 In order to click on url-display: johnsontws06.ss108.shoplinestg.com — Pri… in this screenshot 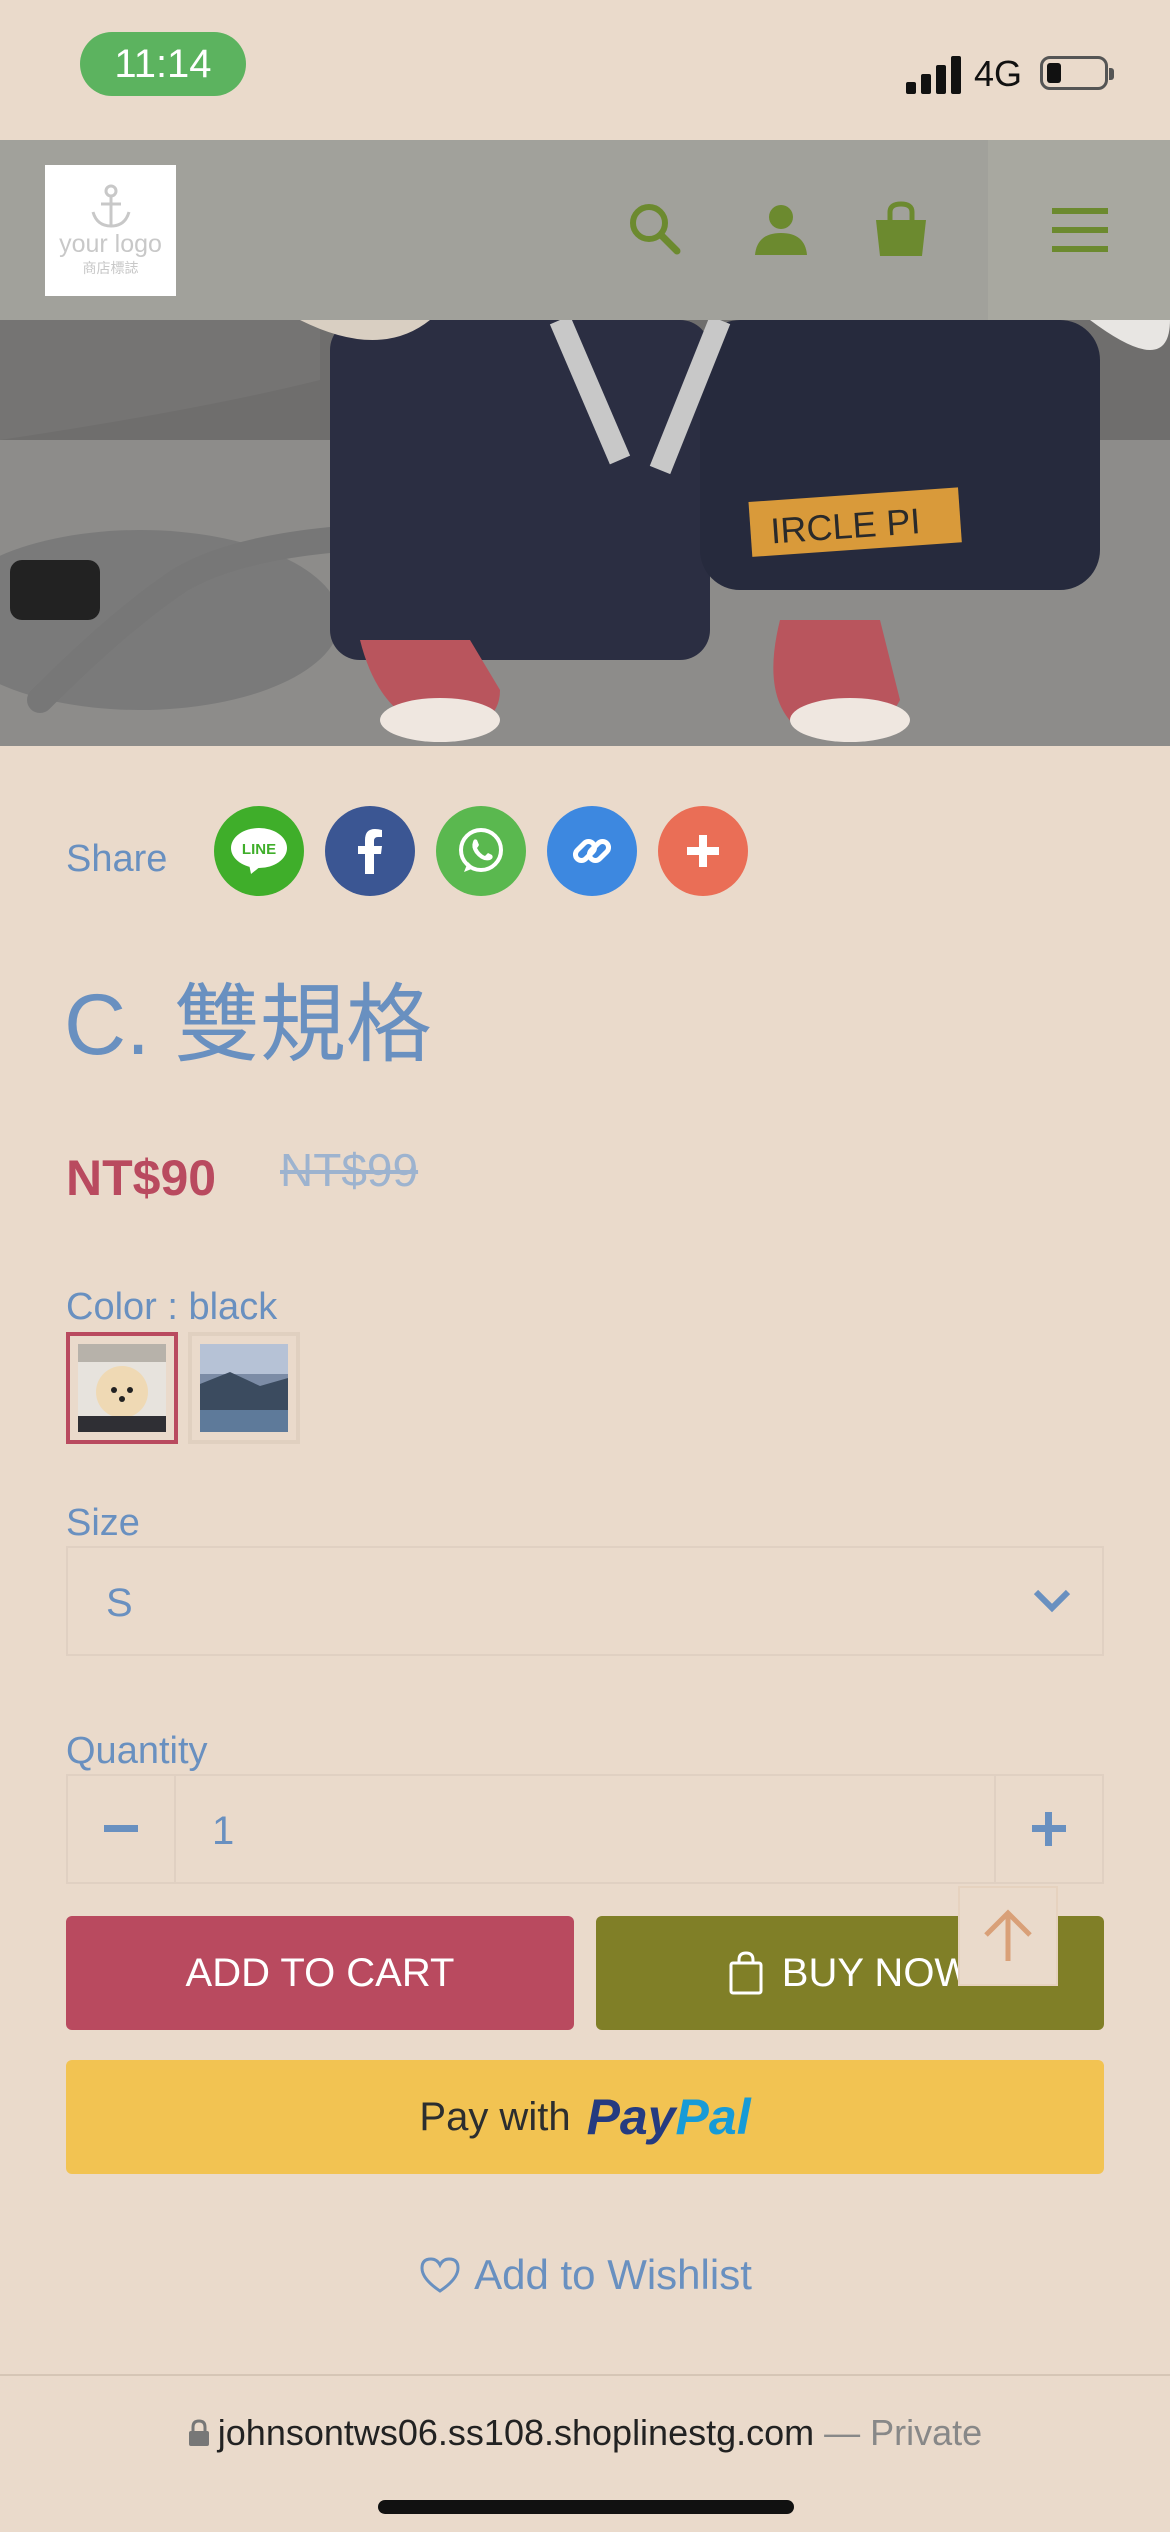, I will do `click(585, 2433)`.